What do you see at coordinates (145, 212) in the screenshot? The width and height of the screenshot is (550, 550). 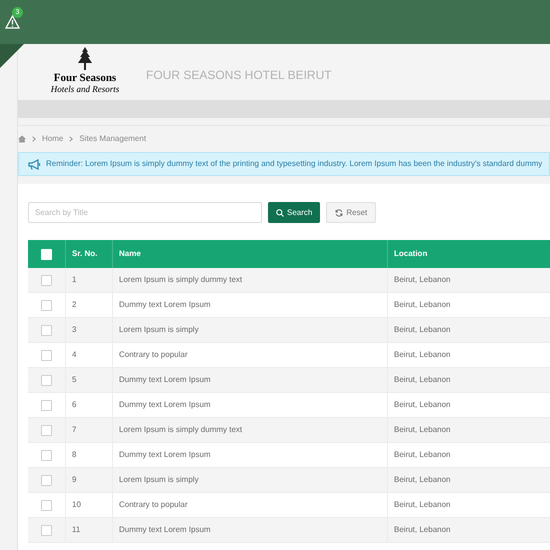 I see `search-field: Search by Title` at bounding box center [145, 212].